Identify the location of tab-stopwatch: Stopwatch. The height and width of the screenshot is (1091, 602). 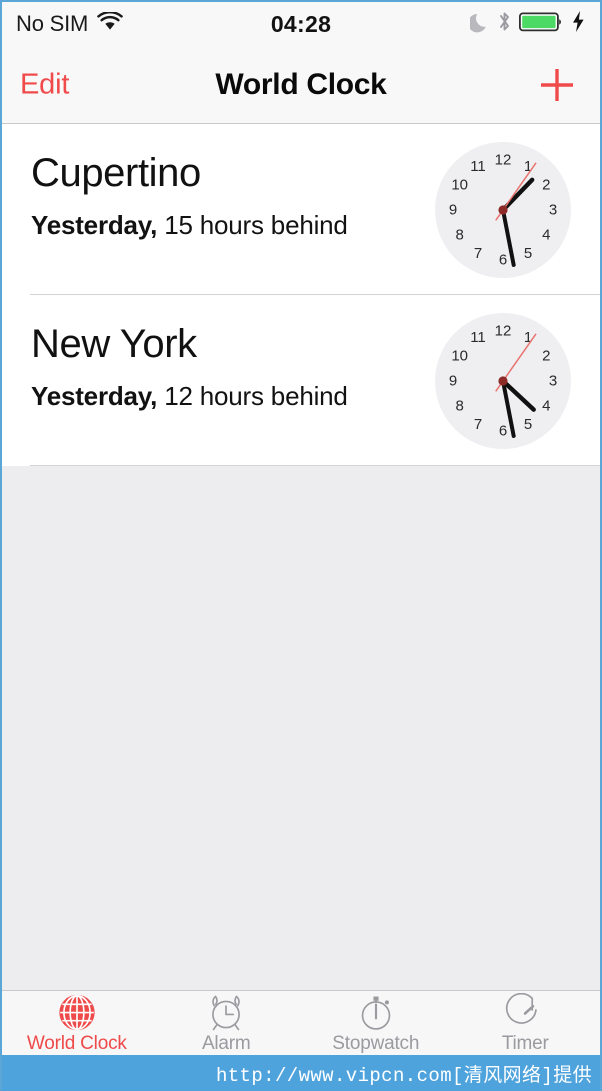
(376, 1023).